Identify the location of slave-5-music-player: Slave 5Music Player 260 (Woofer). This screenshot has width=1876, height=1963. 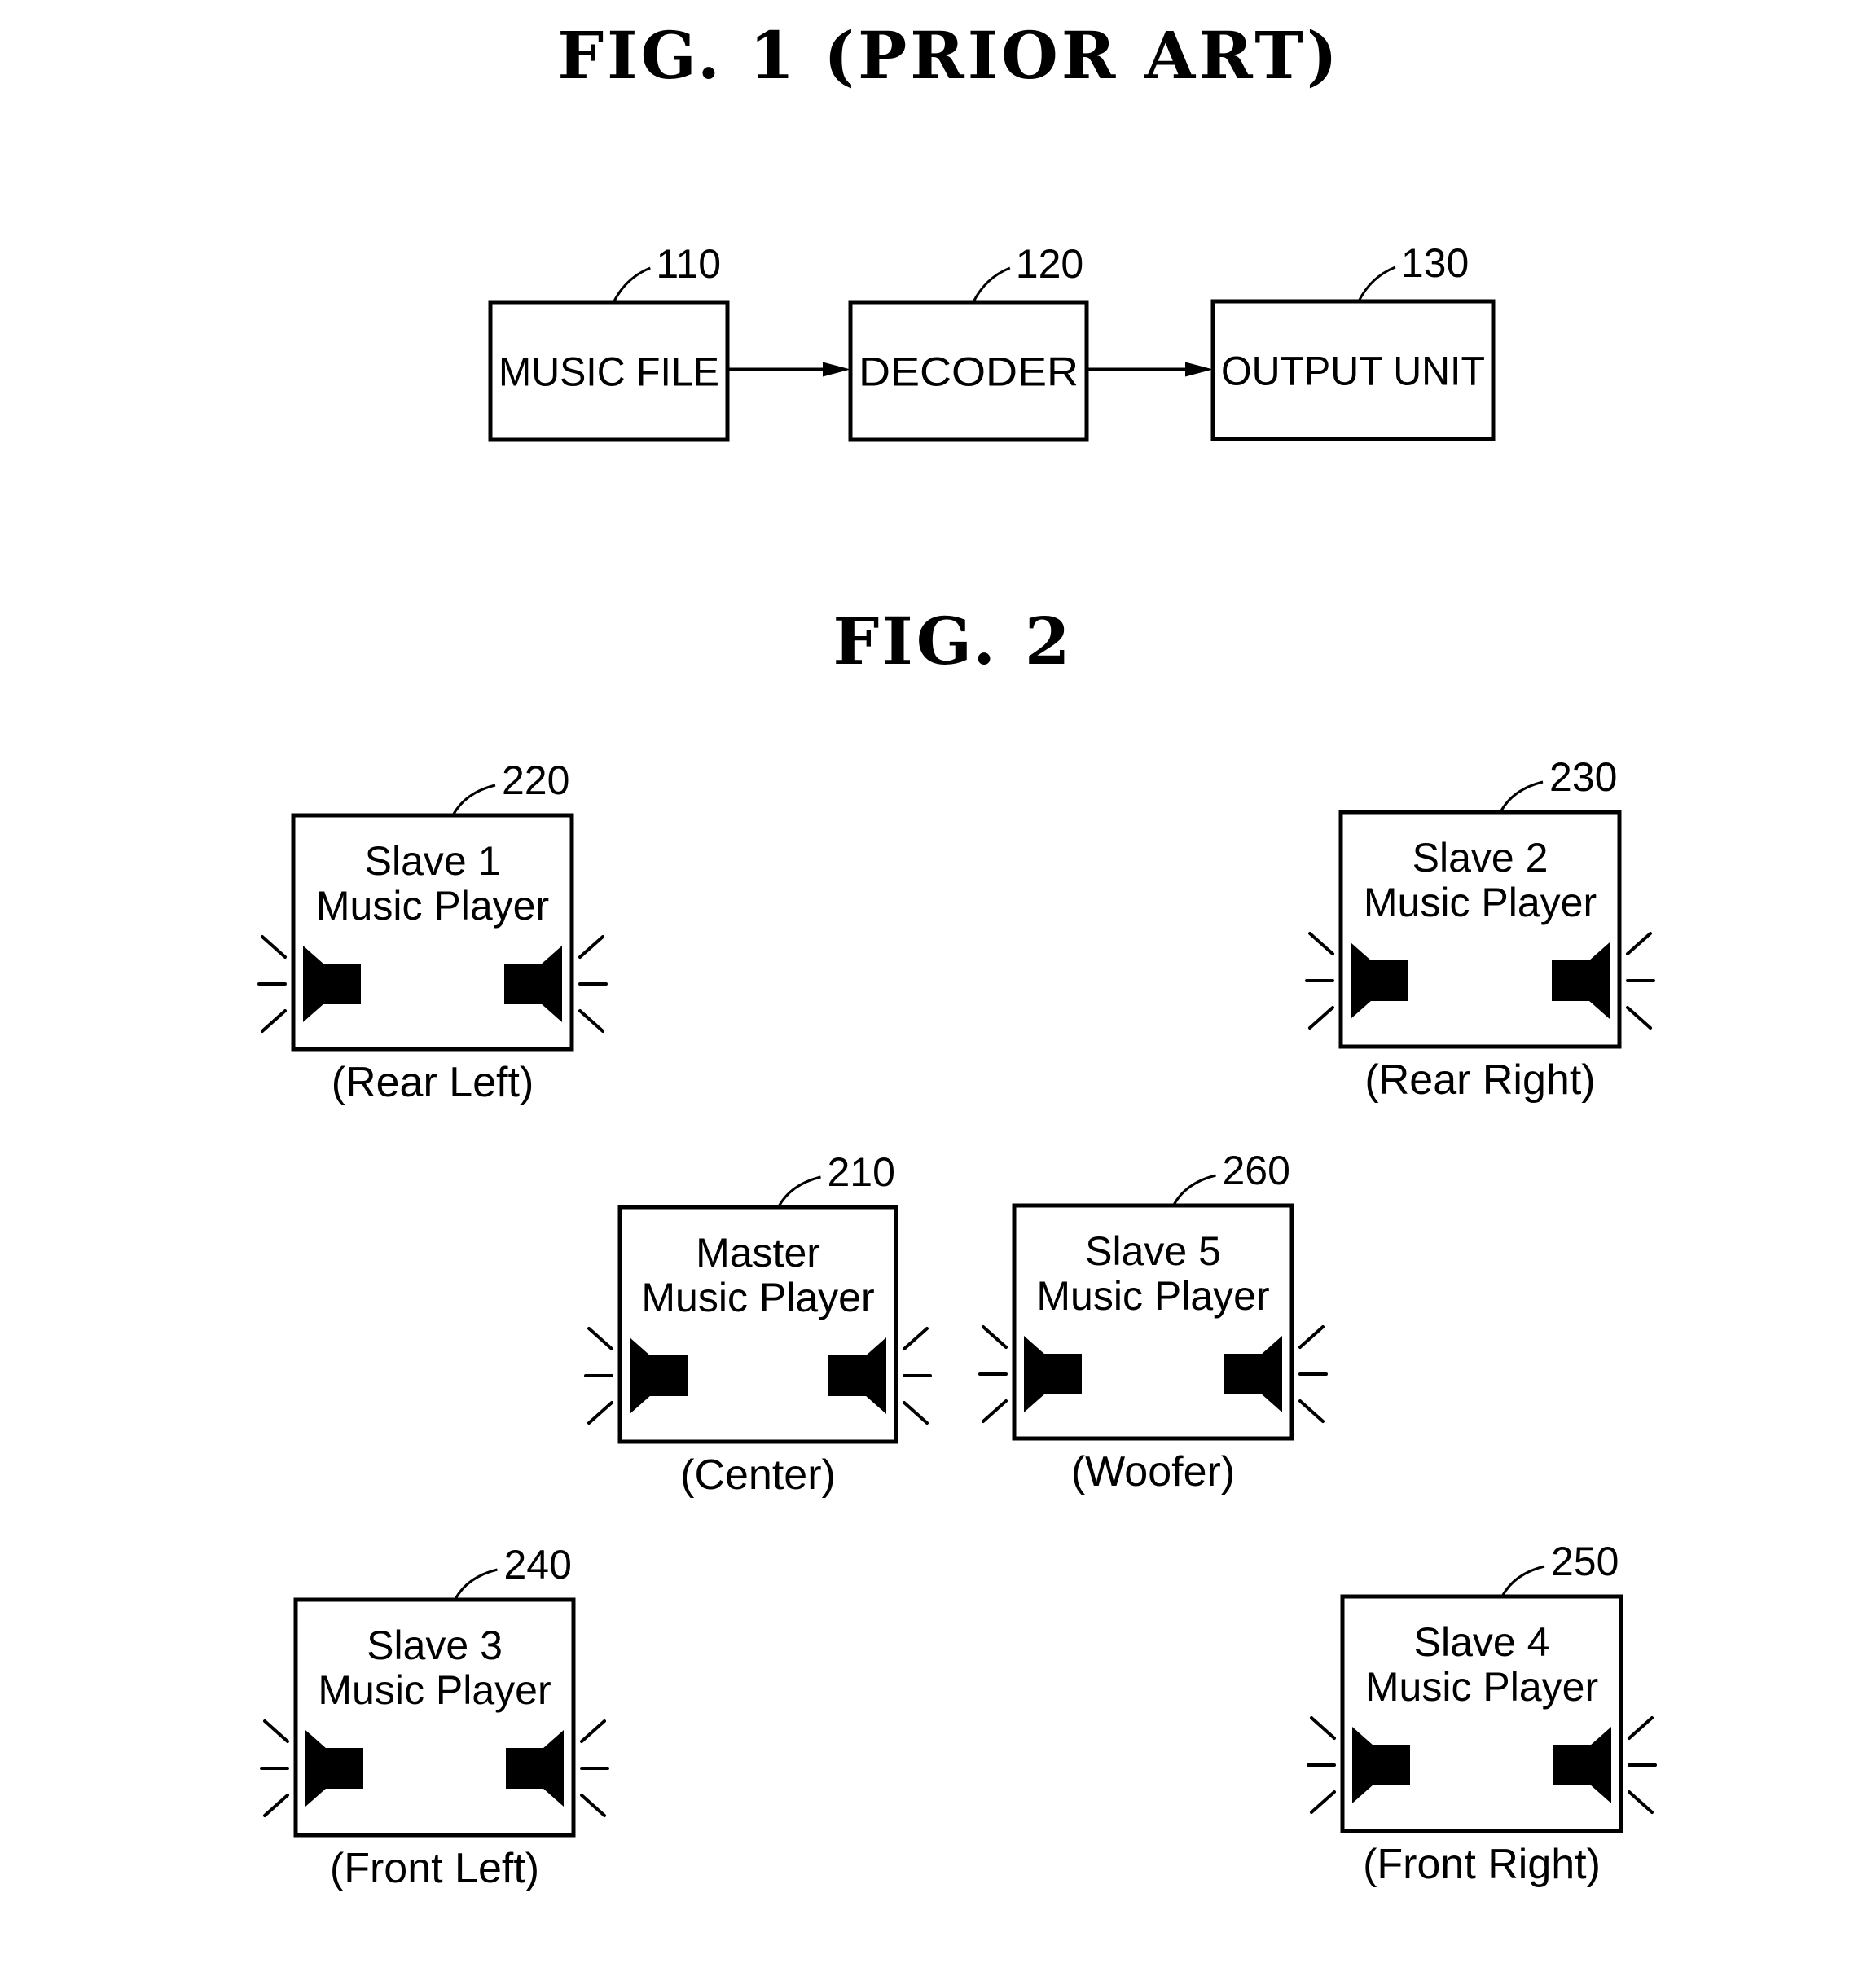
(1153, 1321).